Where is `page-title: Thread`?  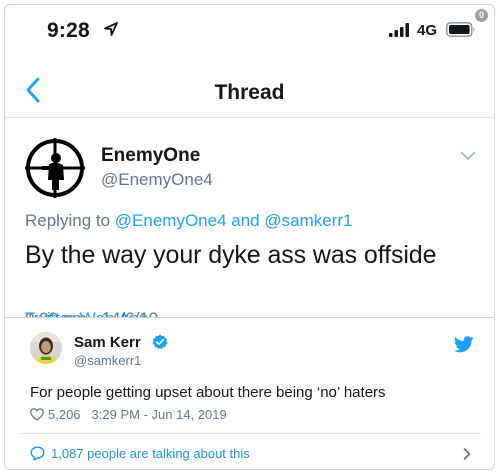 page-title: Thread is located at coordinates (249, 92).